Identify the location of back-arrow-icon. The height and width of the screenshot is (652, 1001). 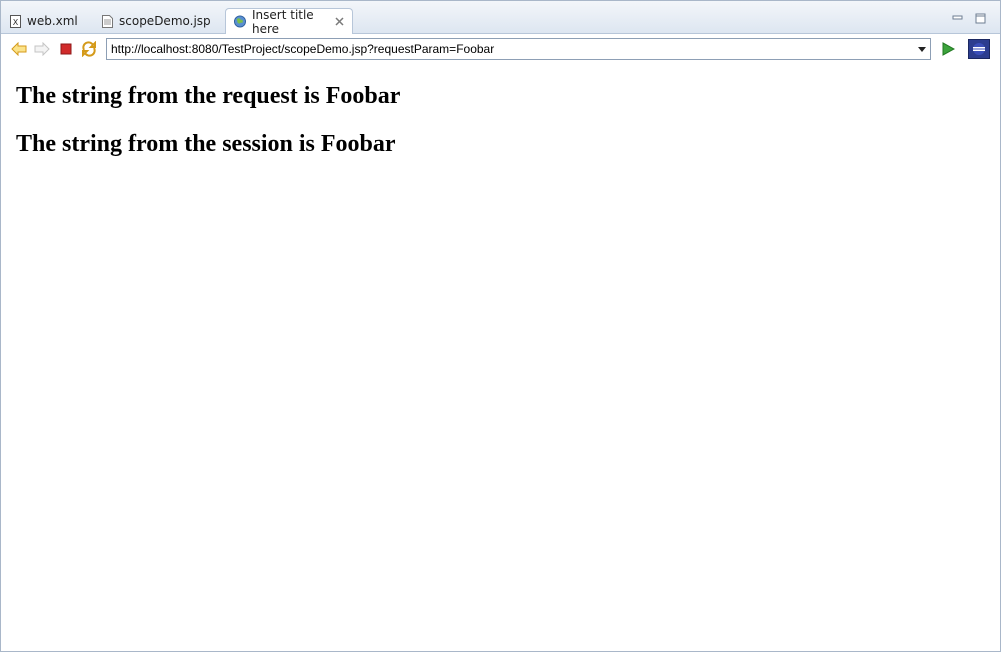
(19, 49).